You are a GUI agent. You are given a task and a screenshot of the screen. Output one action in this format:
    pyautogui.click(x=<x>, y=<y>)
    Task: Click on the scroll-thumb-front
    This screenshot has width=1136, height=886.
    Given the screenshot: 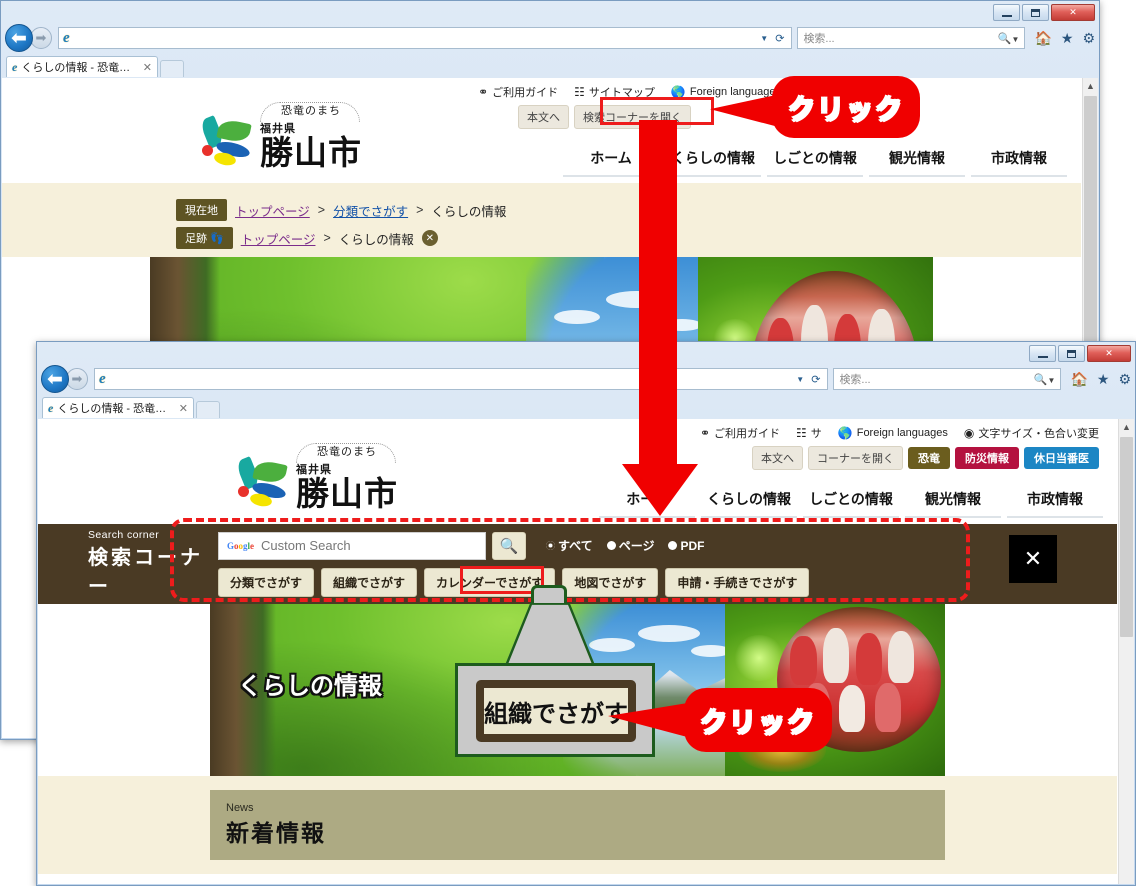 What is the action you would take?
    pyautogui.click(x=1126, y=537)
    